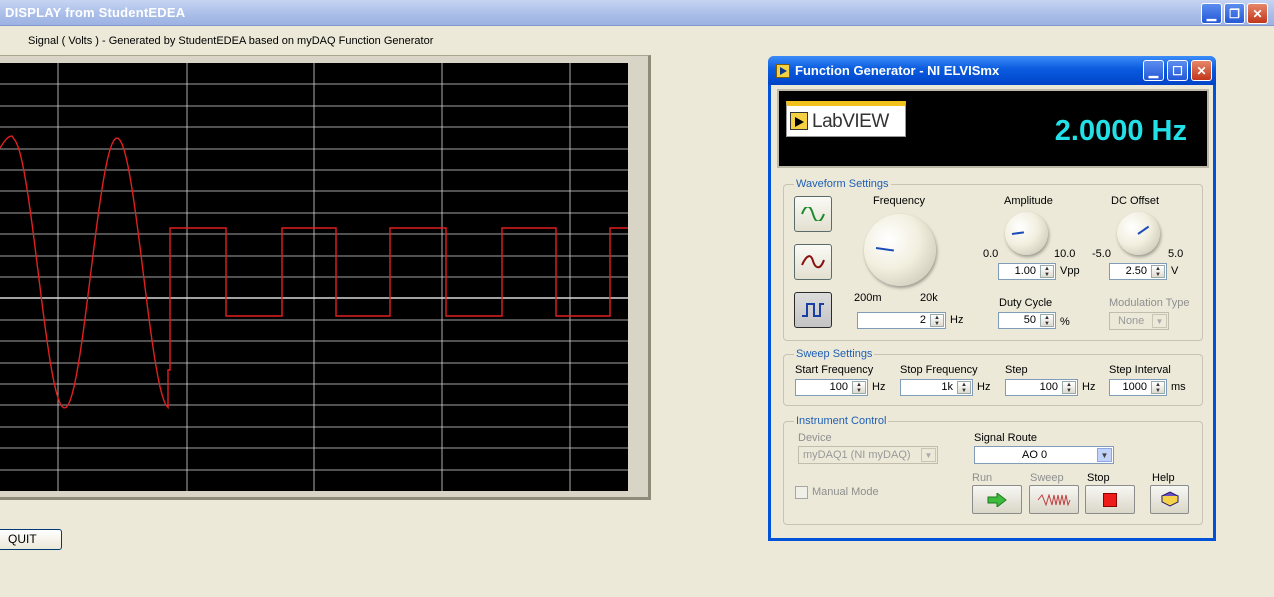 The image size is (1274, 597). What do you see at coordinates (868, 298) in the screenshot?
I see `frequency-min-label: 200m` at bounding box center [868, 298].